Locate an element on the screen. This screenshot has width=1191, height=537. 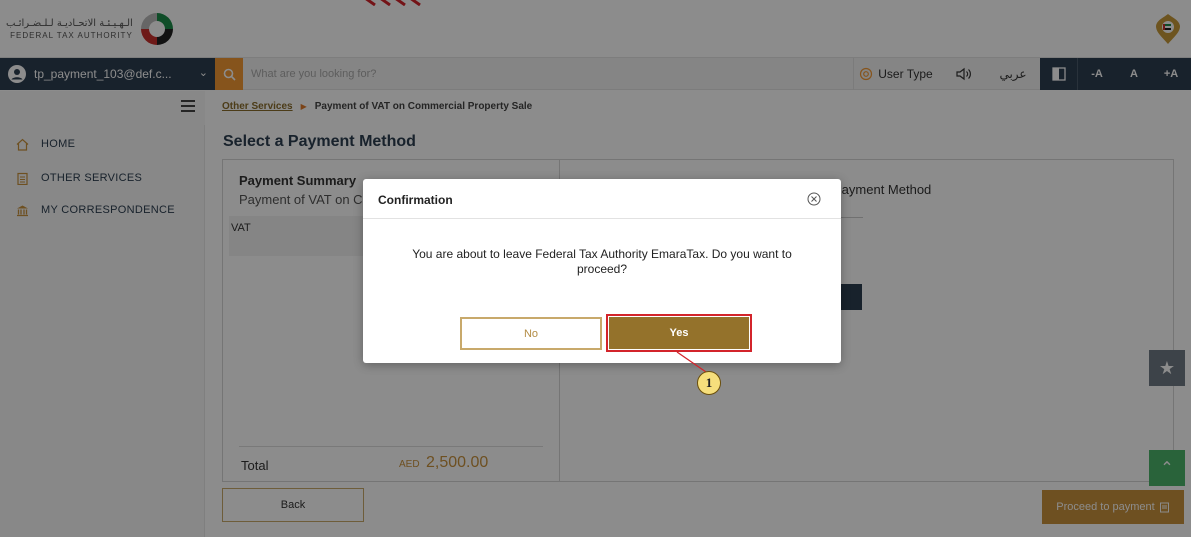
yes-button-highlight: Yes is located at coordinates (679, 333).